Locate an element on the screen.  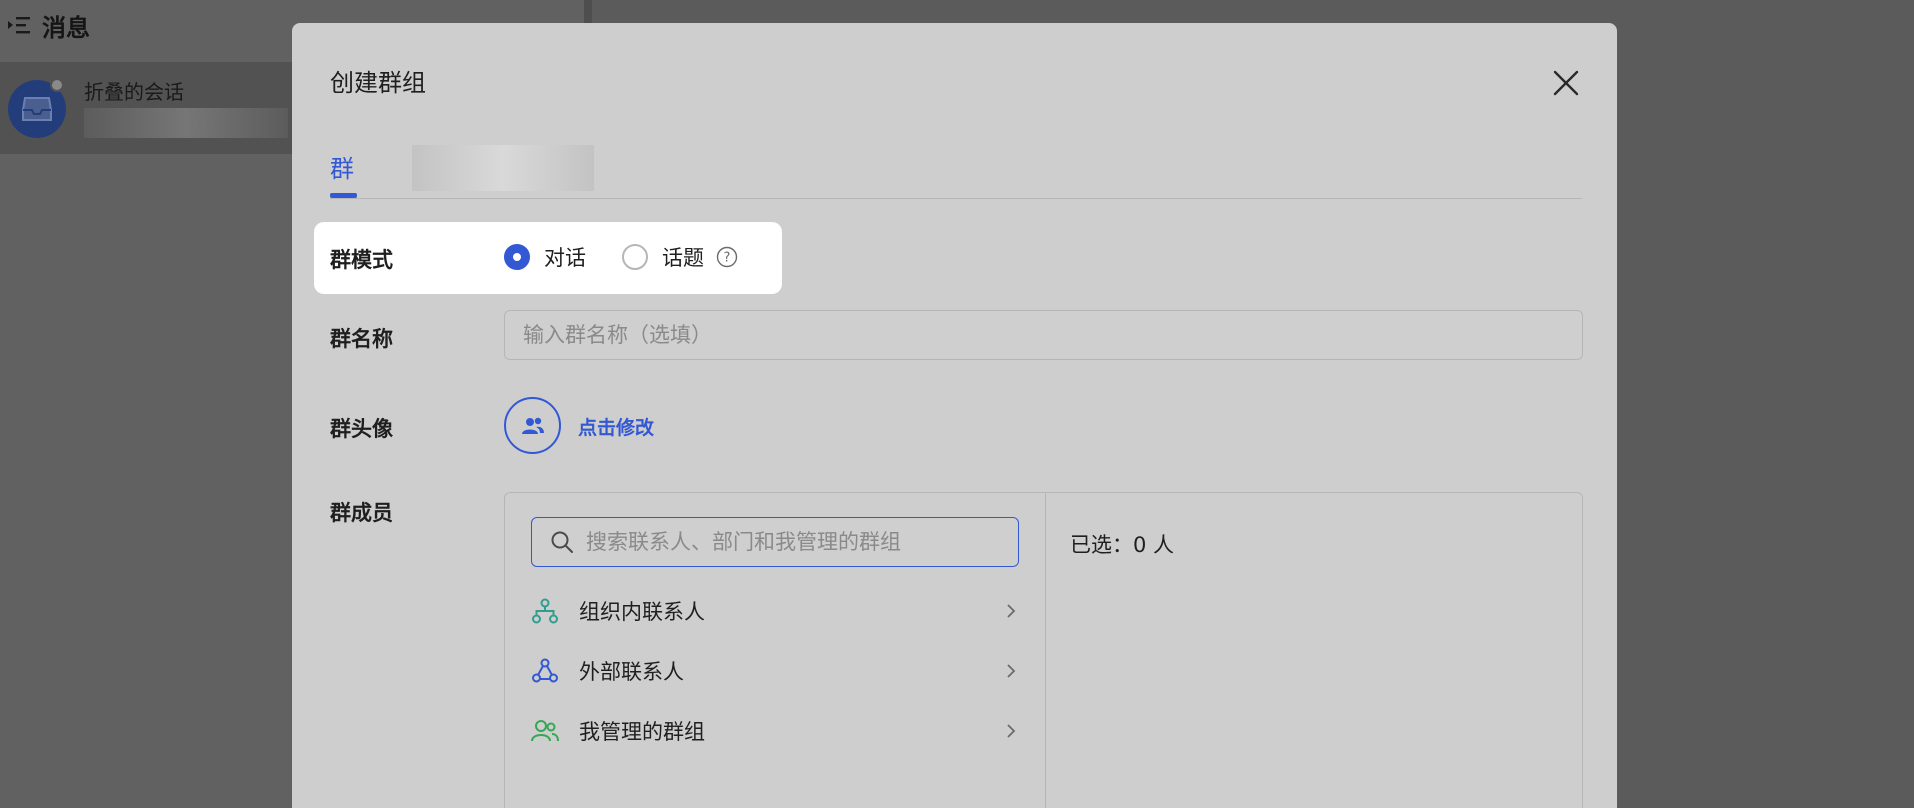
menu-fold-icon is located at coordinates (19, 25).